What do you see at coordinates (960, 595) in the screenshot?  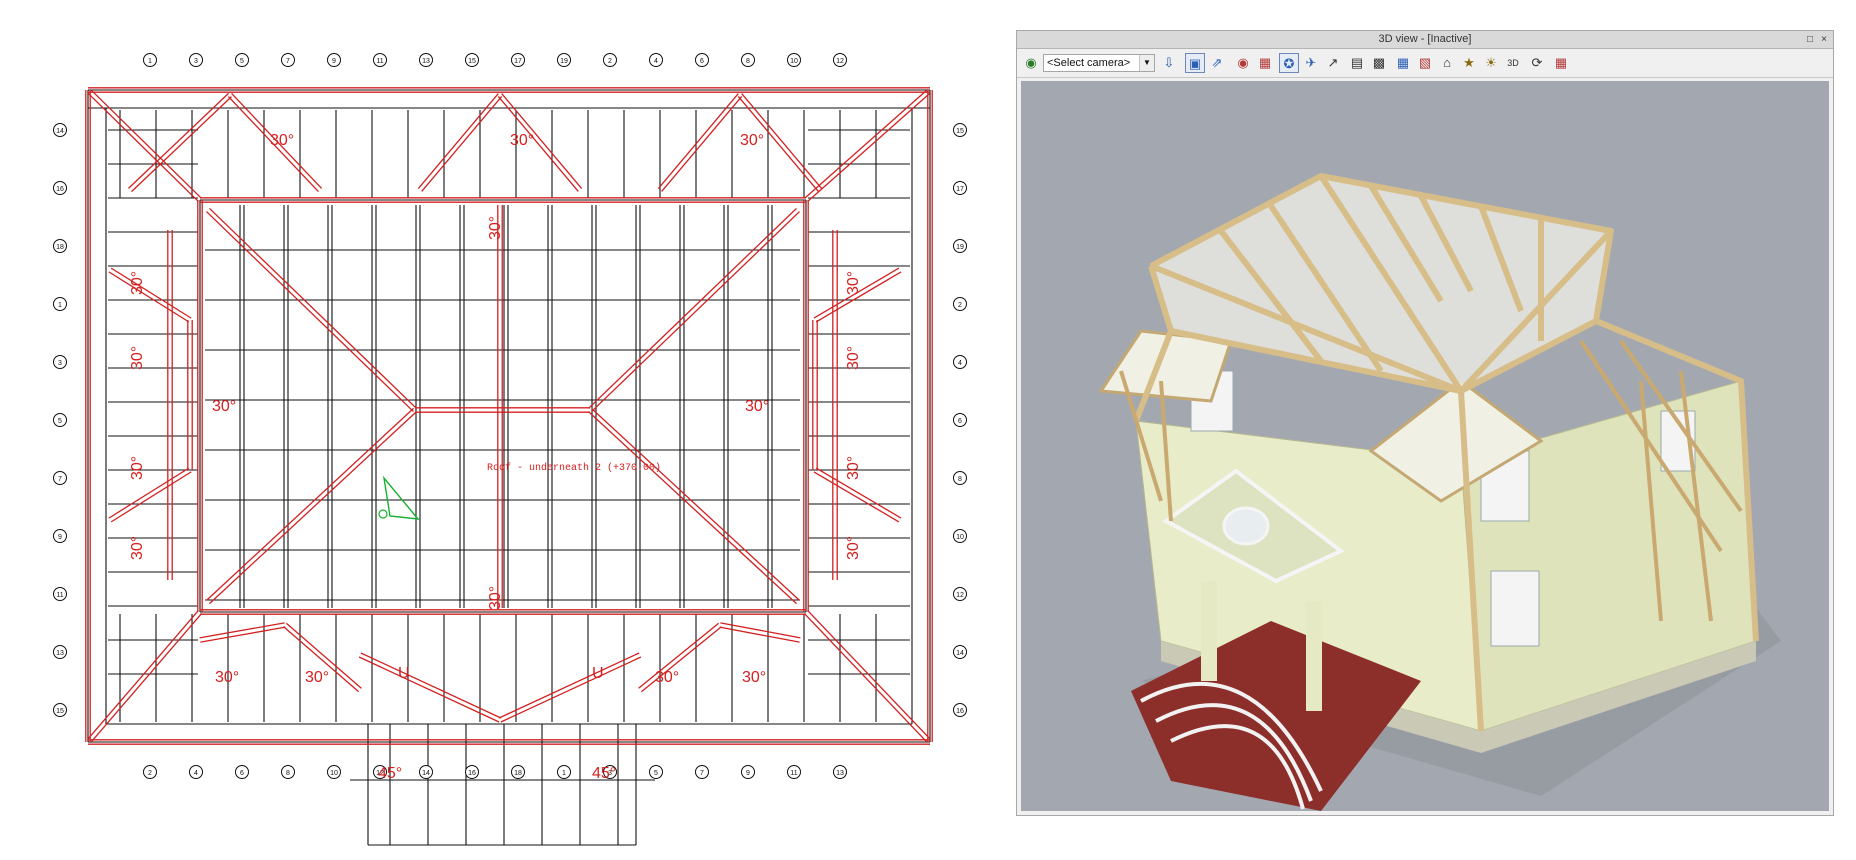 I see `grid-tag-text: 12` at bounding box center [960, 595].